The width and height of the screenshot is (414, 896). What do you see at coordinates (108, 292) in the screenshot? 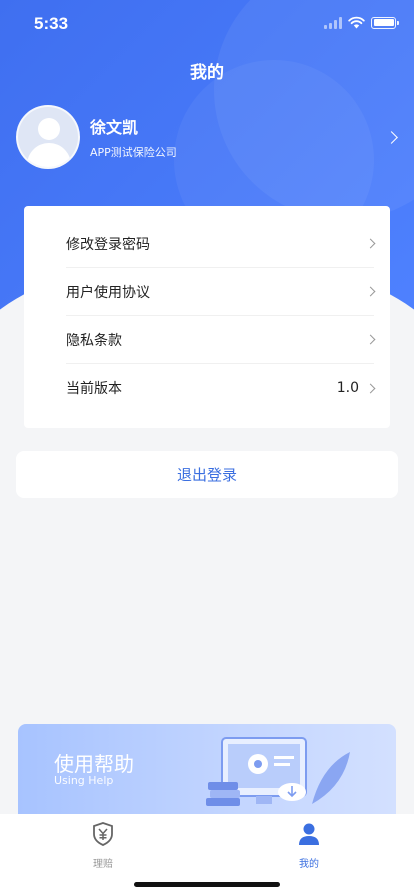
I see `menu-item-label: 用户使用协议` at bounding box center [108, 292].